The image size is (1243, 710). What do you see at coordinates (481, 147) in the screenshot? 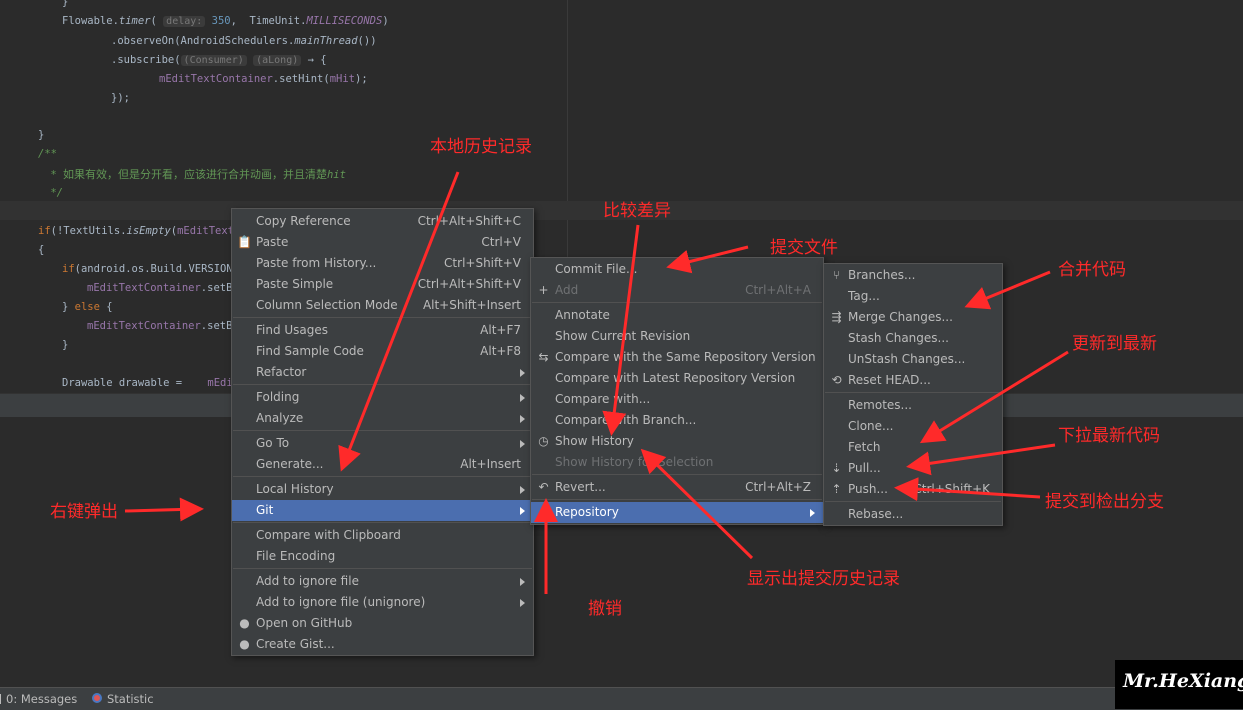
I see `annotation-local-history: 本地历史记录` at bounding box center [481, 147].